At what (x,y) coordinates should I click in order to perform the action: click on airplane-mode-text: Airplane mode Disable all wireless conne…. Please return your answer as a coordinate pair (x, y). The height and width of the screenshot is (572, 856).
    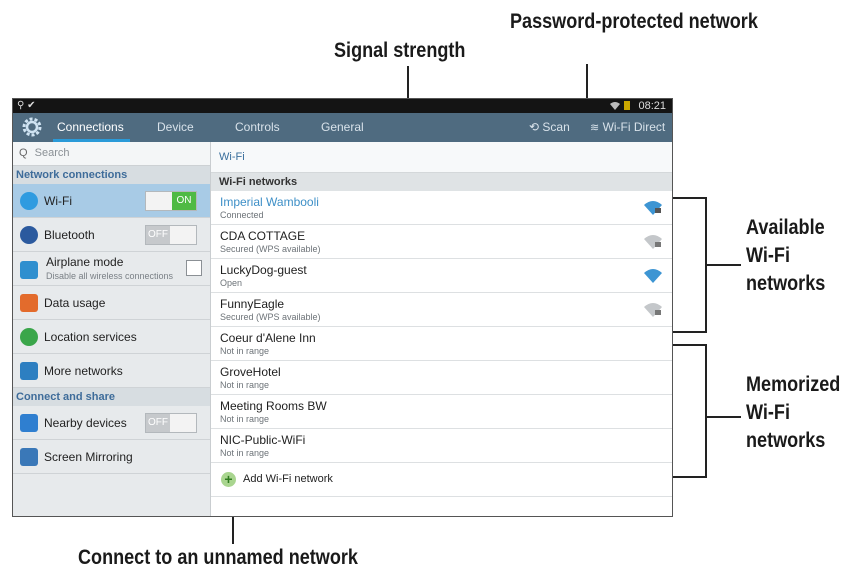
    Looking at the image, I should click on (109, 269).